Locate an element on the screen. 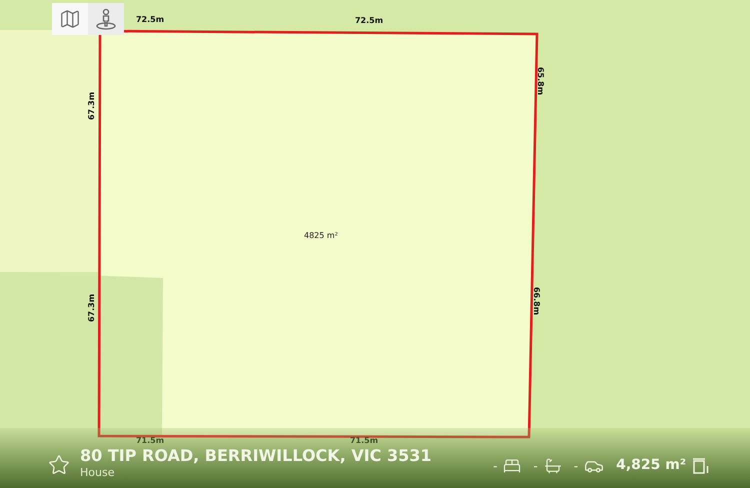 The image size is (750, 488). person-on-location-icon is located at coordinates (106, 19).